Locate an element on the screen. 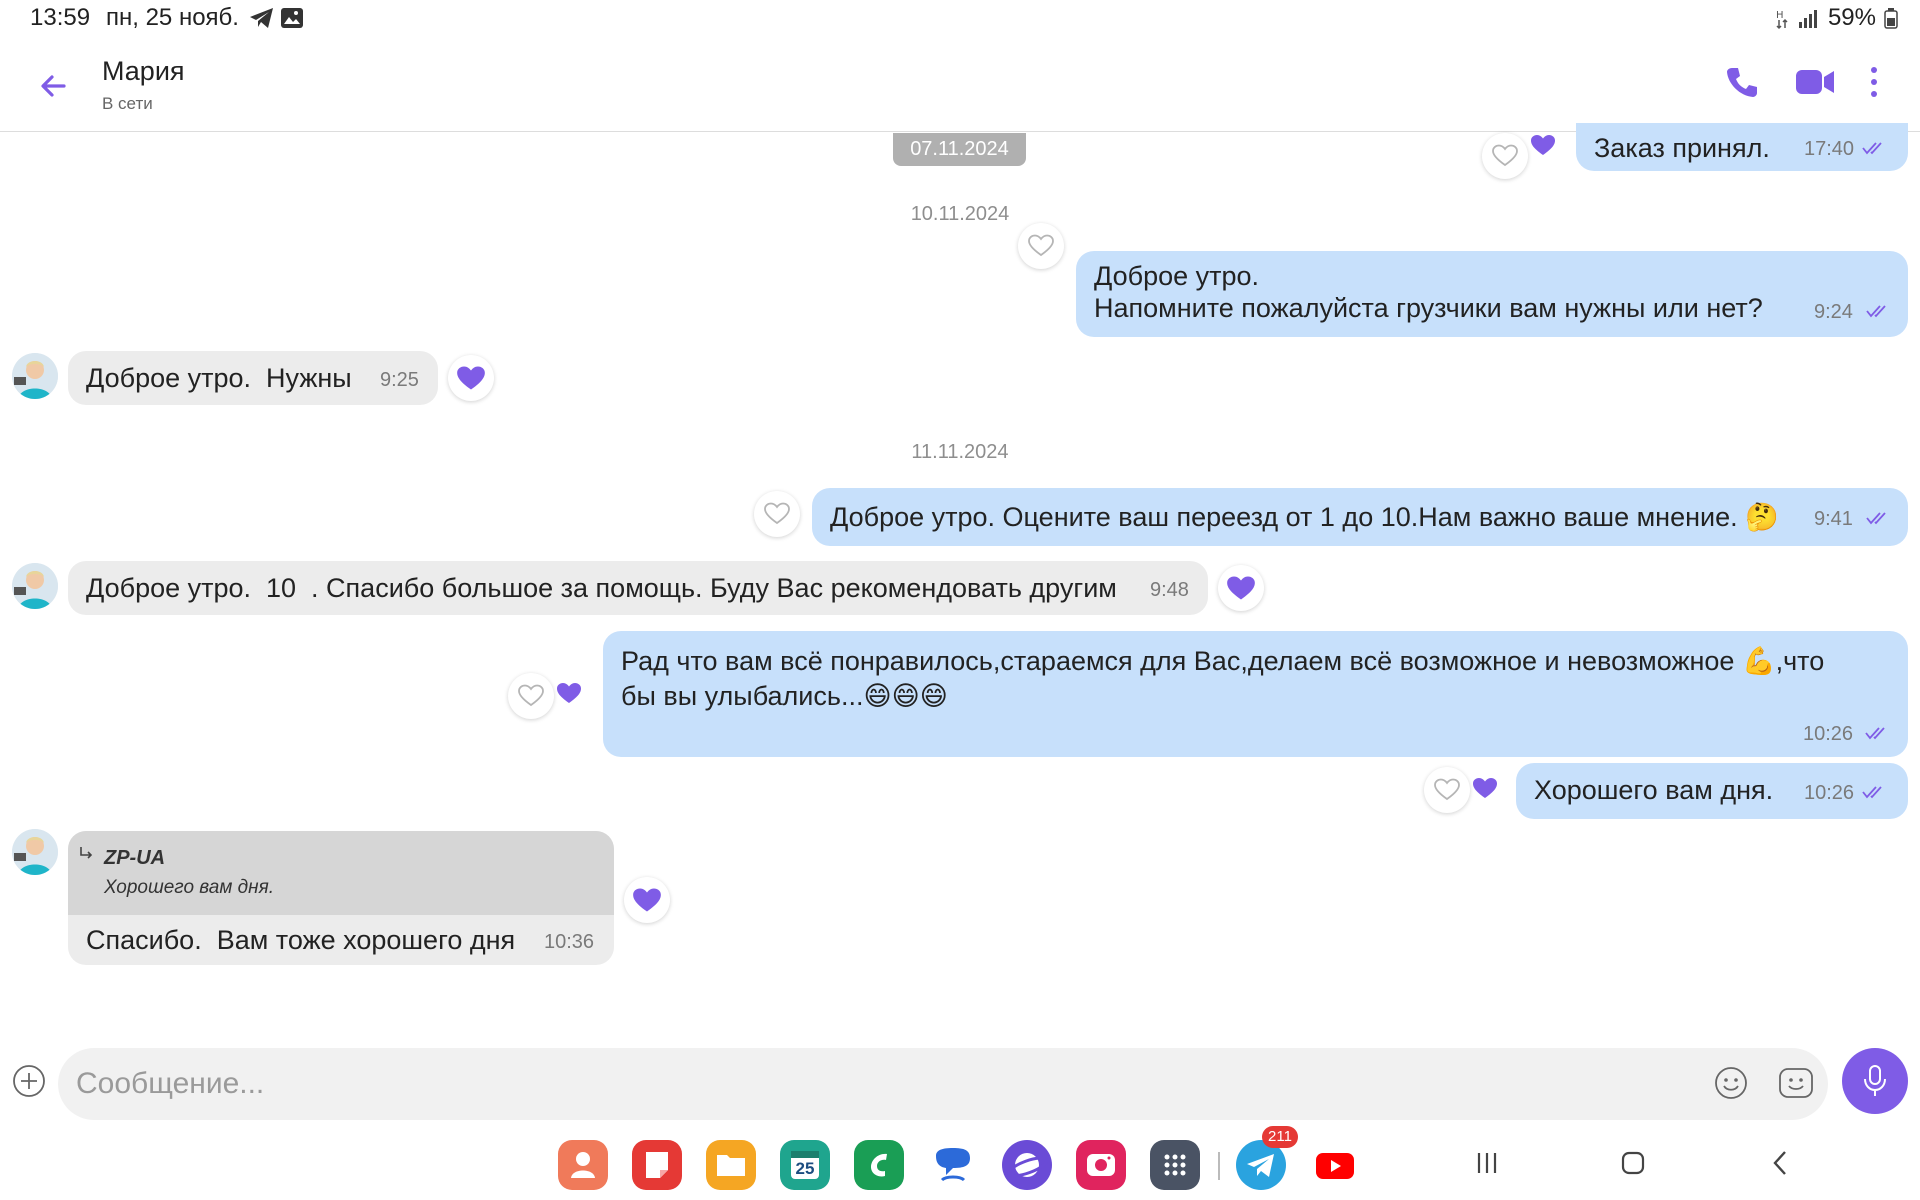  status-time: 13:59 is located at coordinates (60, 17).